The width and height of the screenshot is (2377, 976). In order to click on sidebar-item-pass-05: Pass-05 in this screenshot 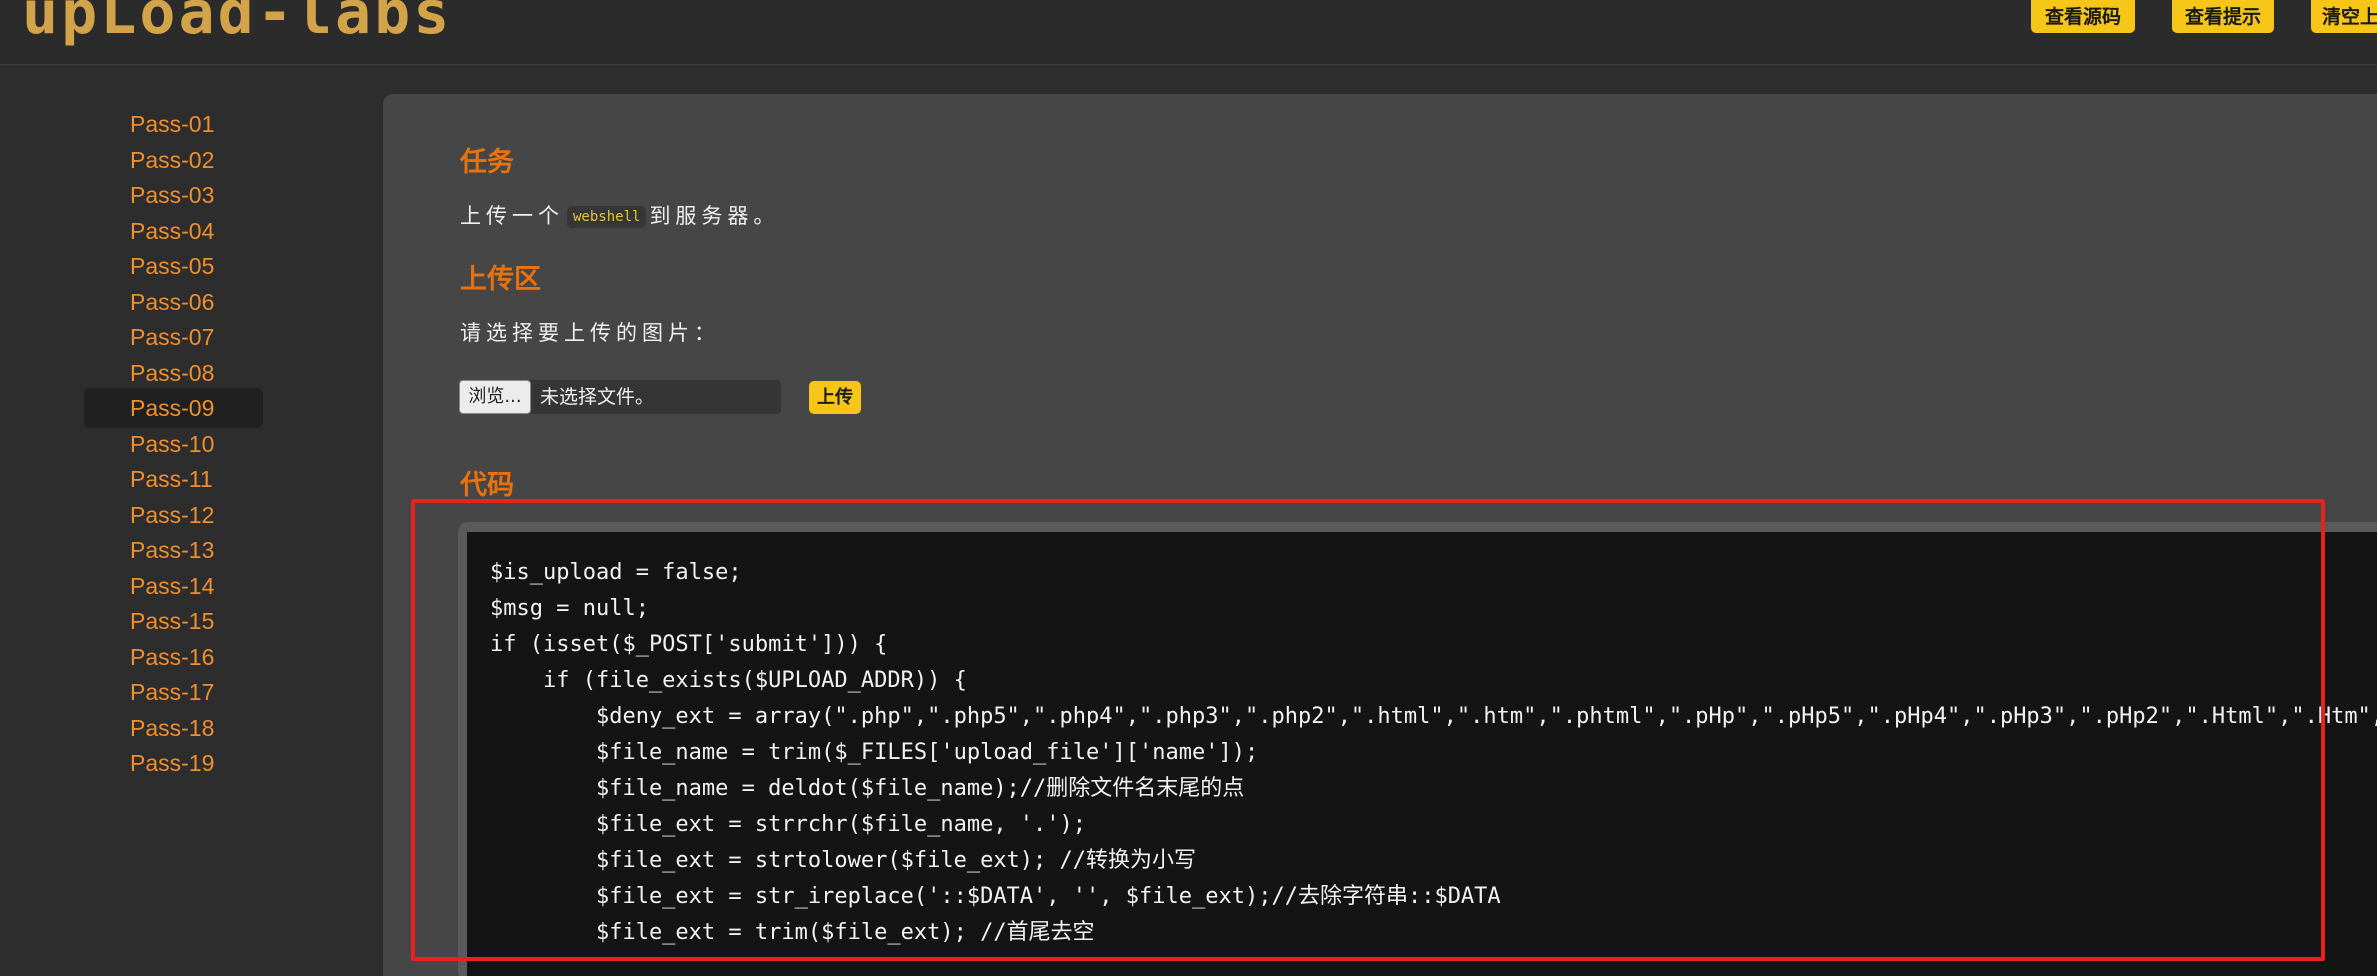, I will do `click(173, 266)`.